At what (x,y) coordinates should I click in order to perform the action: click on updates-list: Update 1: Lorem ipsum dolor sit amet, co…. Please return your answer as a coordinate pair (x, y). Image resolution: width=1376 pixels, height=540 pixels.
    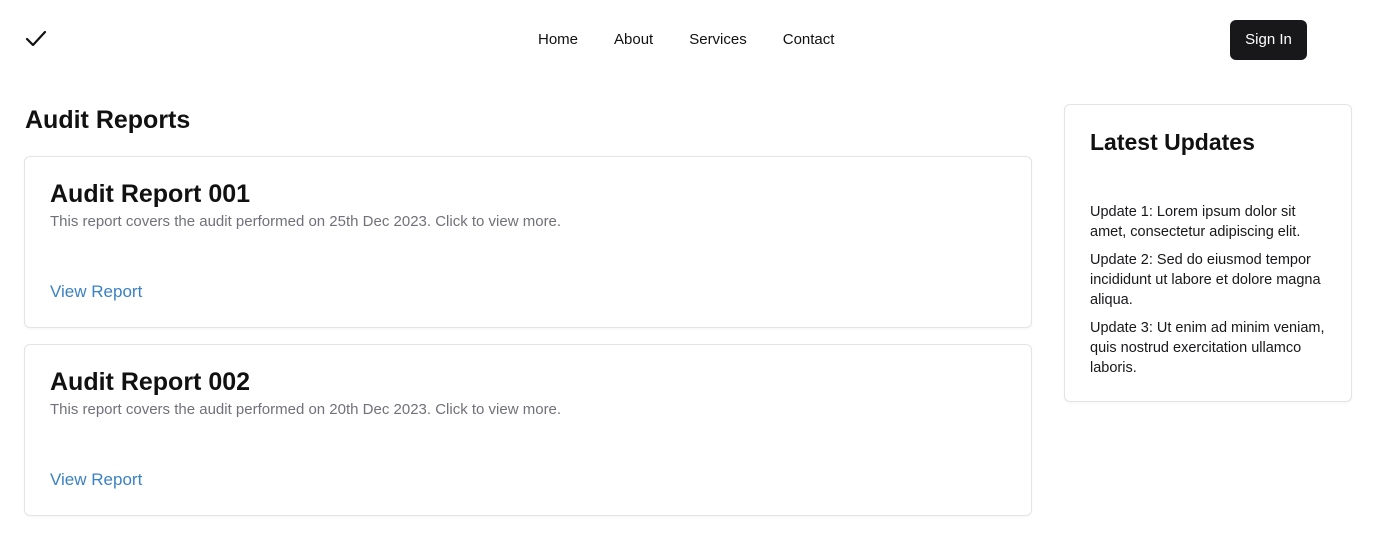
    Looking at the image, I should click on (1210, 294).